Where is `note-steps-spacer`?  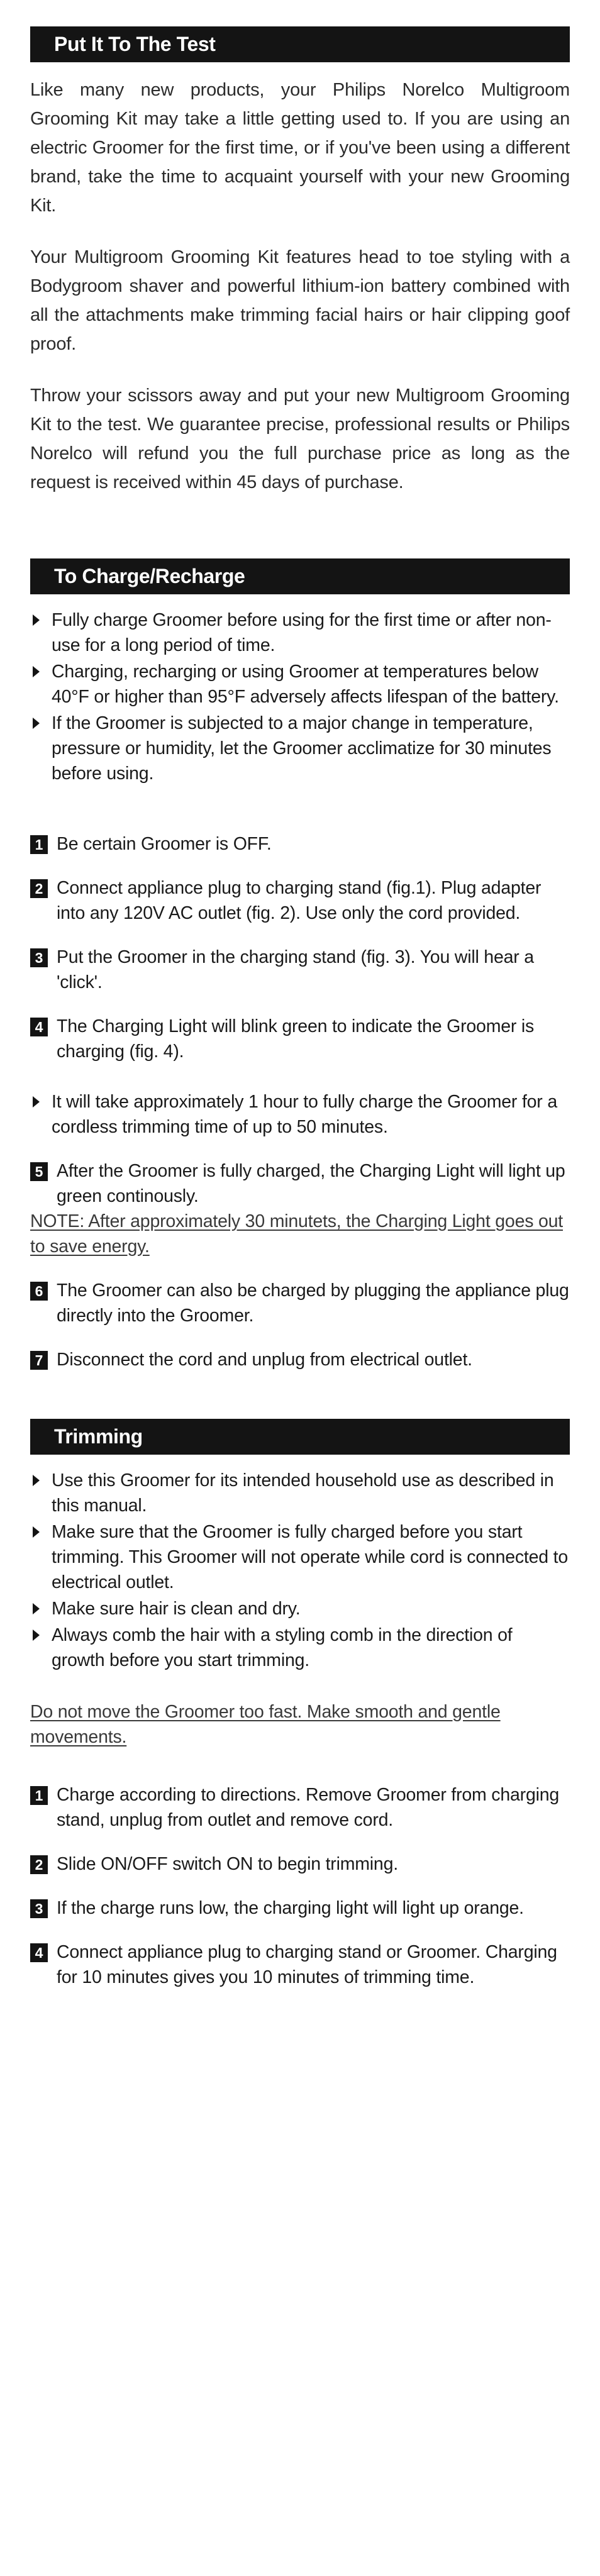 note-steps-spacer is located at coordinates (300, 1756).